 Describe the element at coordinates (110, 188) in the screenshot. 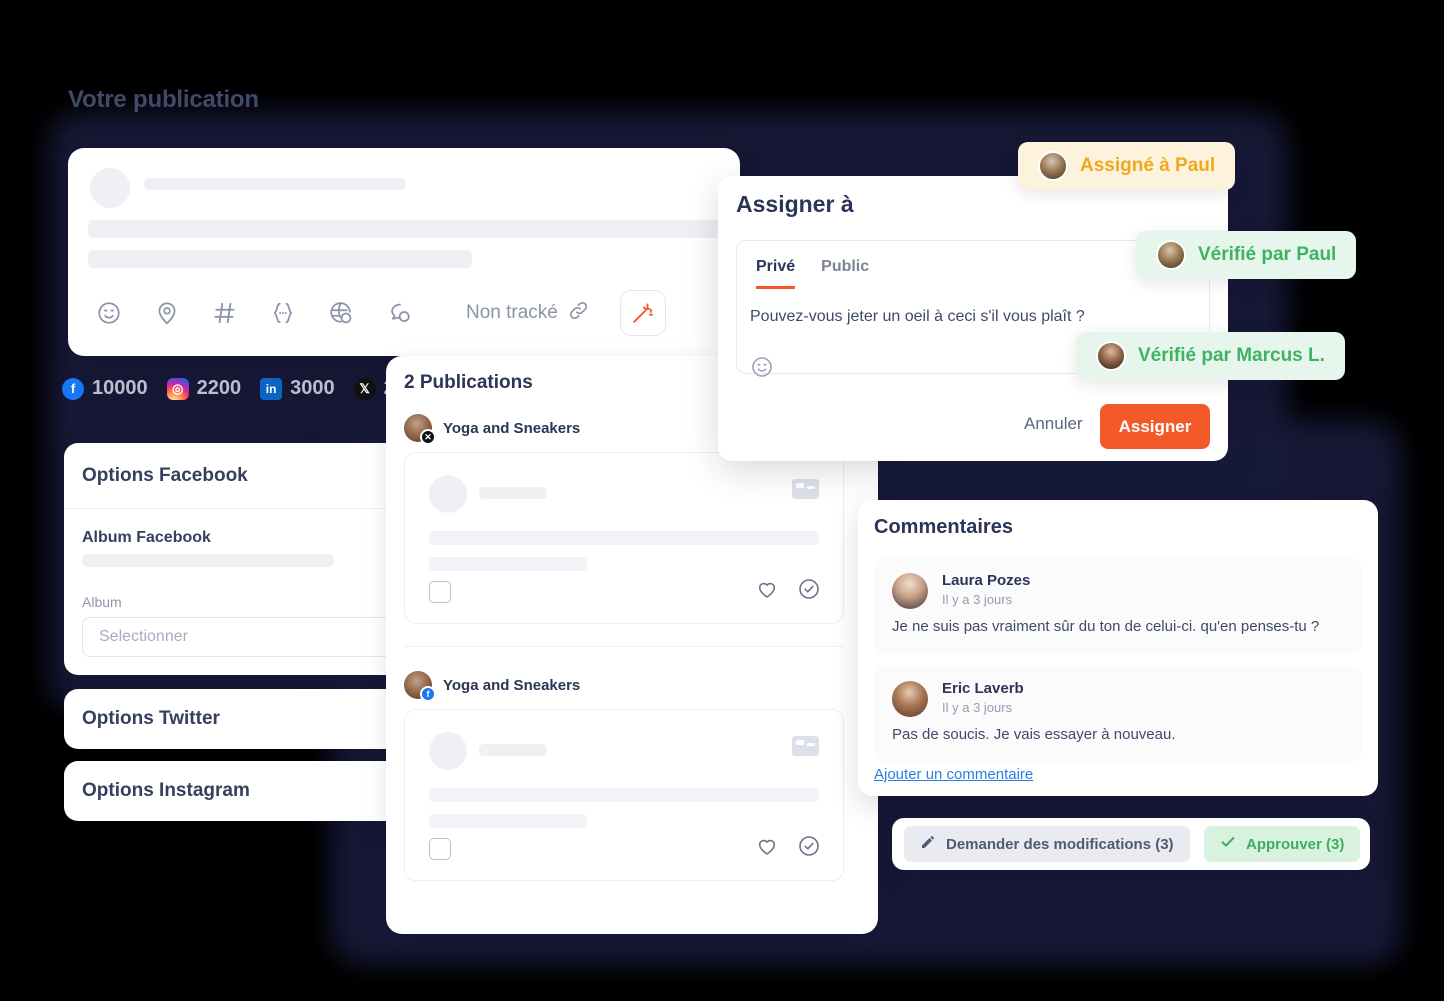

I see `composer-avatar-placeholder` at that location.